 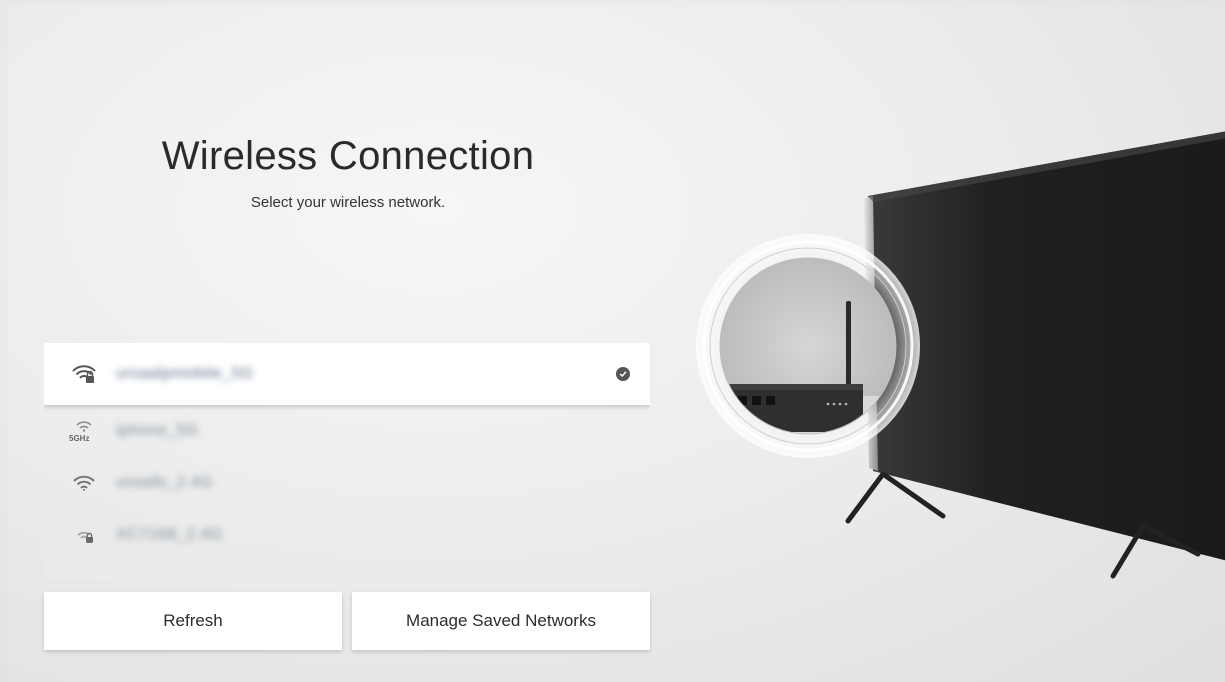 What do you see at coordinates (347, 570) in the screenshot?
I see `network-item: rm4050` at bounding box center [347, 570].